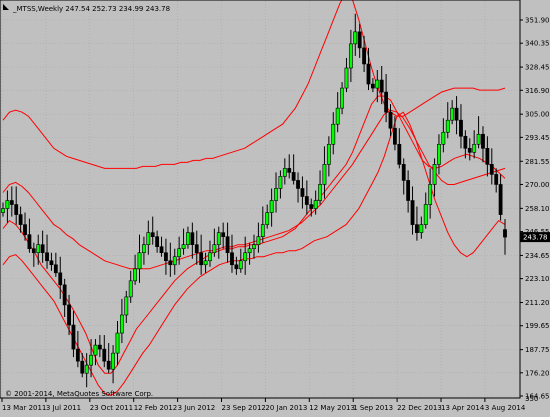  What do you see at coordinates (537, 68) in the screenshot?
I see `price-tick-label: 328.45` at bounding box center [537, 68].